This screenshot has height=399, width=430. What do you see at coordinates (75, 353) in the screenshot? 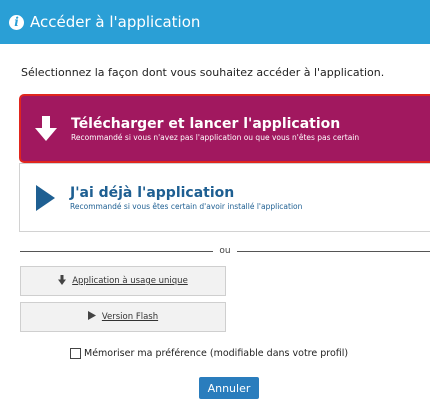
I see `remember-checkbox` at bounding box center [75, 353].